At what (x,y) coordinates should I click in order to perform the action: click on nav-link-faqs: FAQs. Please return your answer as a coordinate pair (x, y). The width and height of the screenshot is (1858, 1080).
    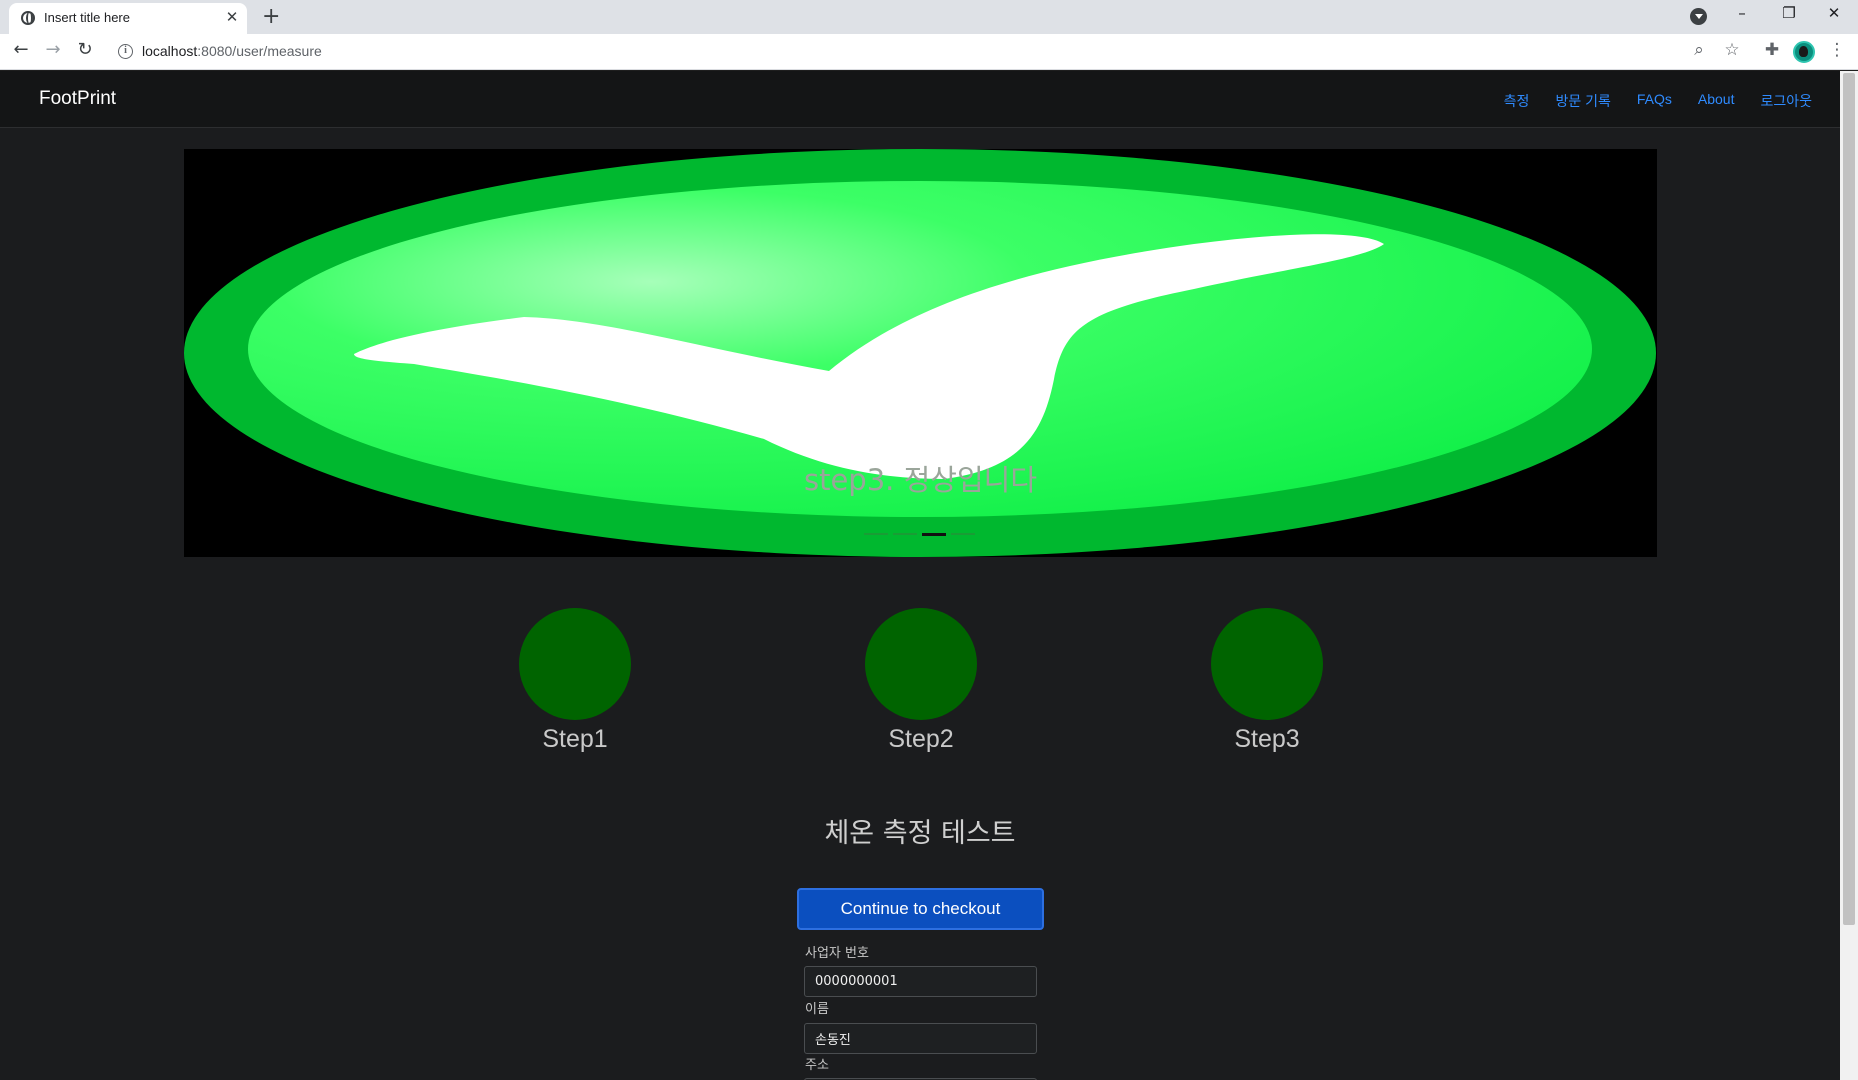
    Looking at the image, I should click on (1654, 101).